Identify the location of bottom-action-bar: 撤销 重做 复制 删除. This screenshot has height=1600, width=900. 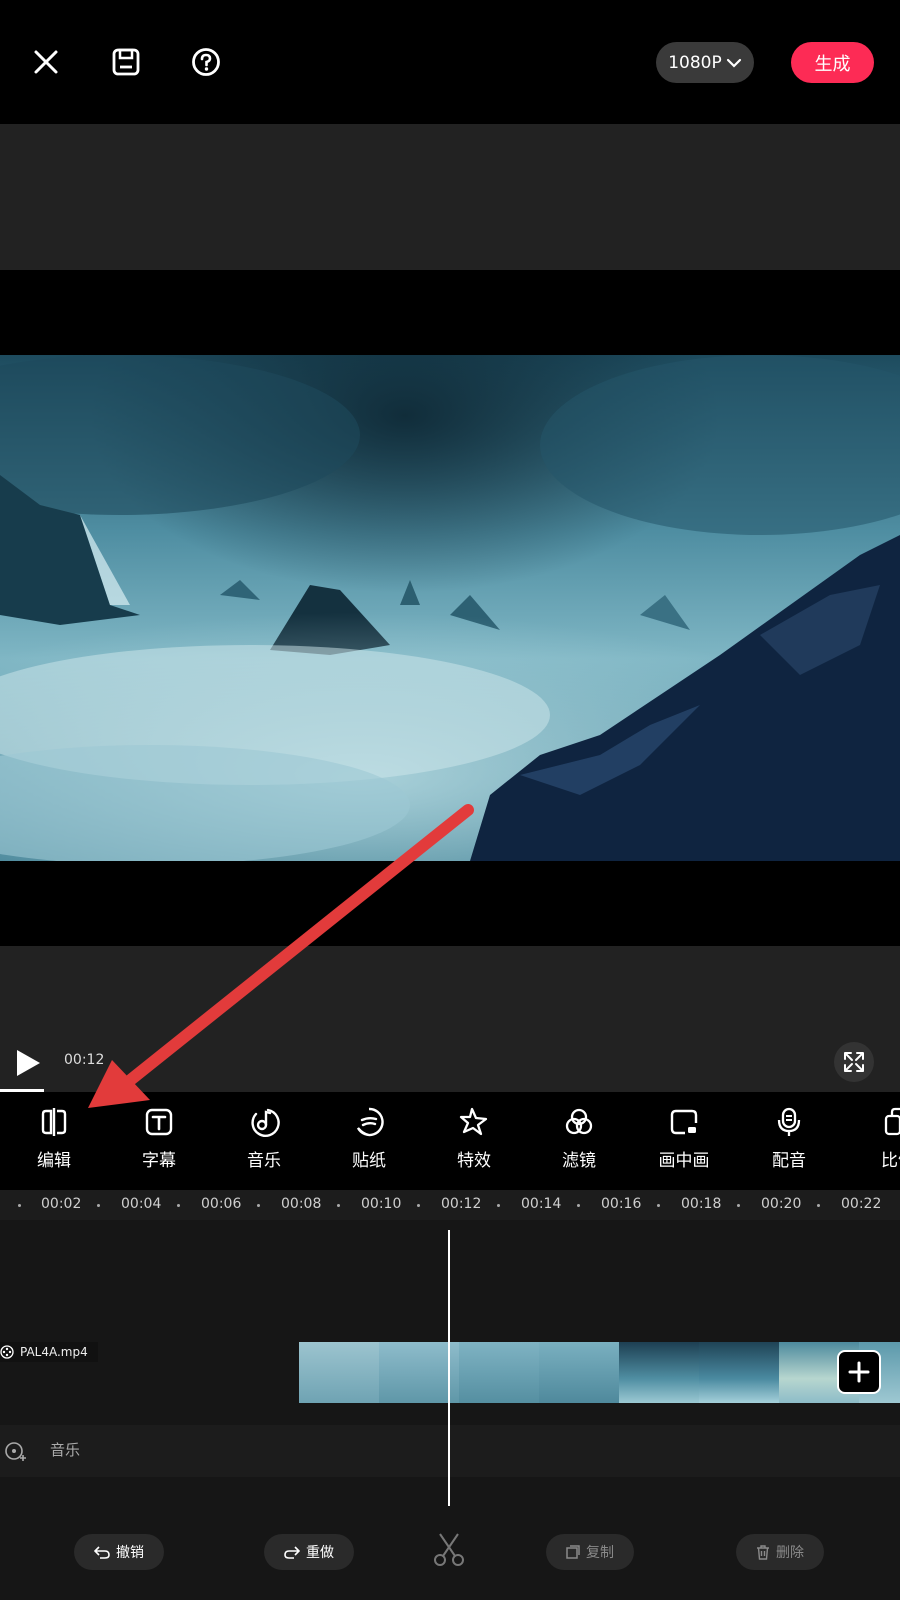
(450, 1555).